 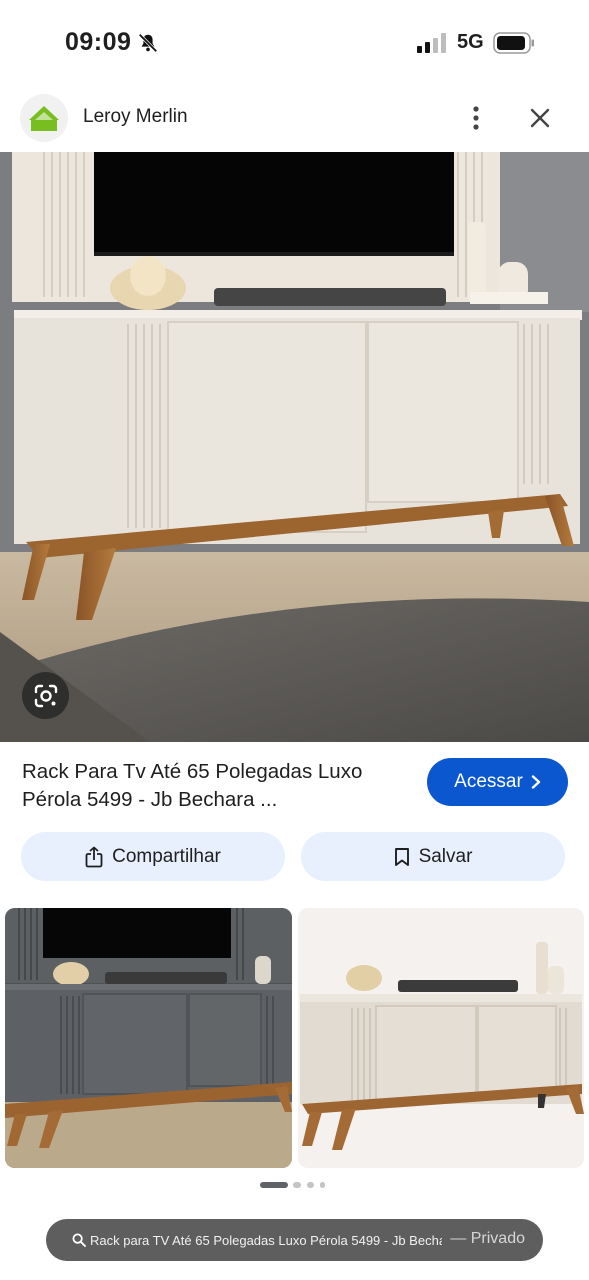 I want to click on bell-off-icon, so click(x=148, y=43).